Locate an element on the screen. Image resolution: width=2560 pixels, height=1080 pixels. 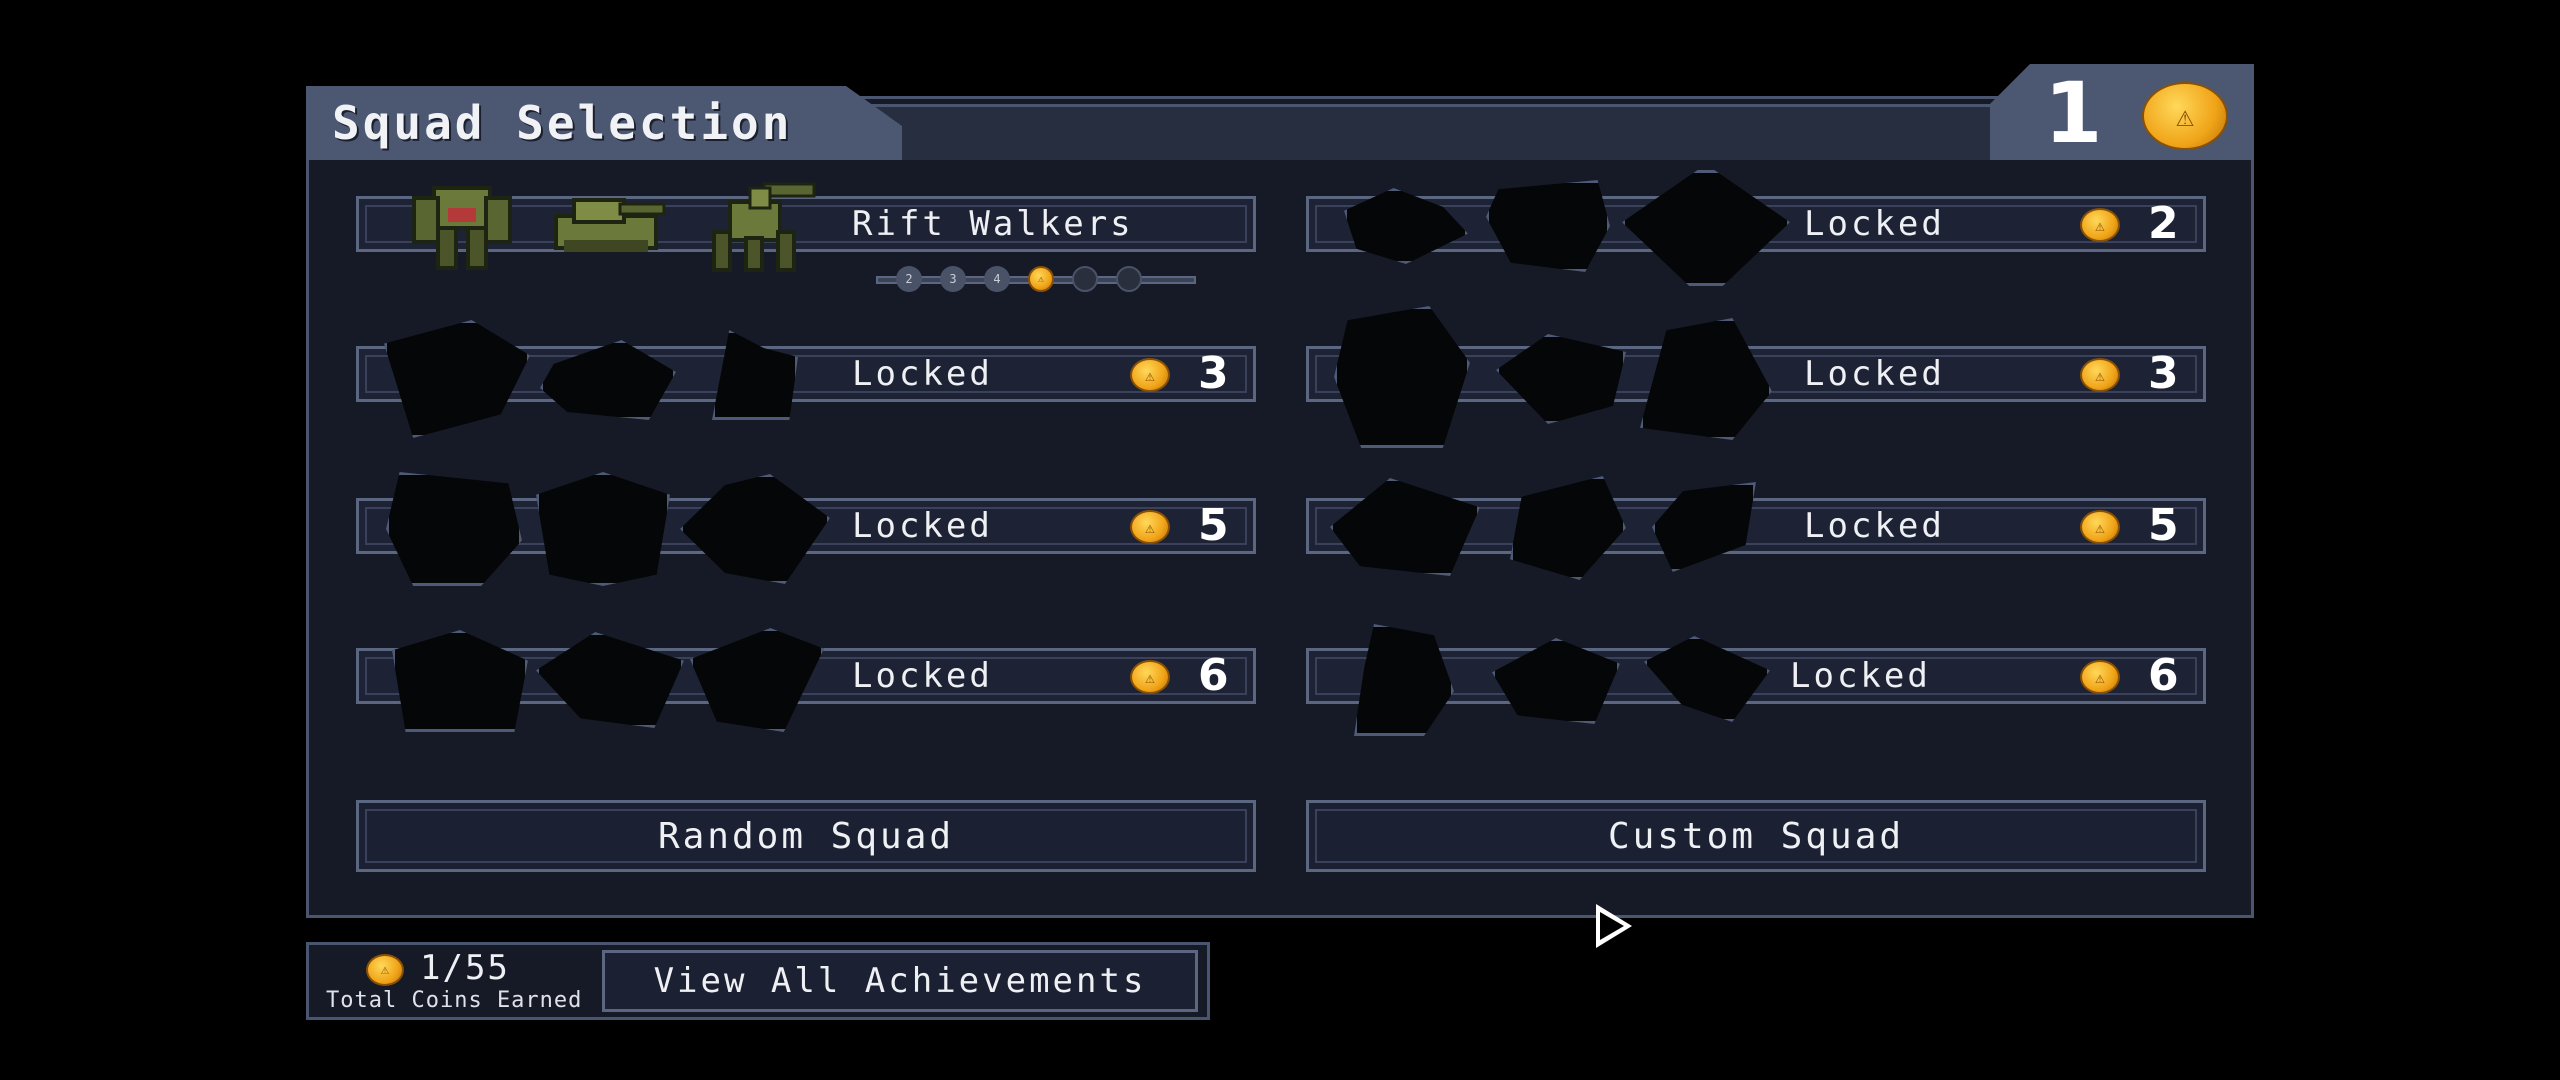
artillery-mech-icon is located at coordinates (757, 224).